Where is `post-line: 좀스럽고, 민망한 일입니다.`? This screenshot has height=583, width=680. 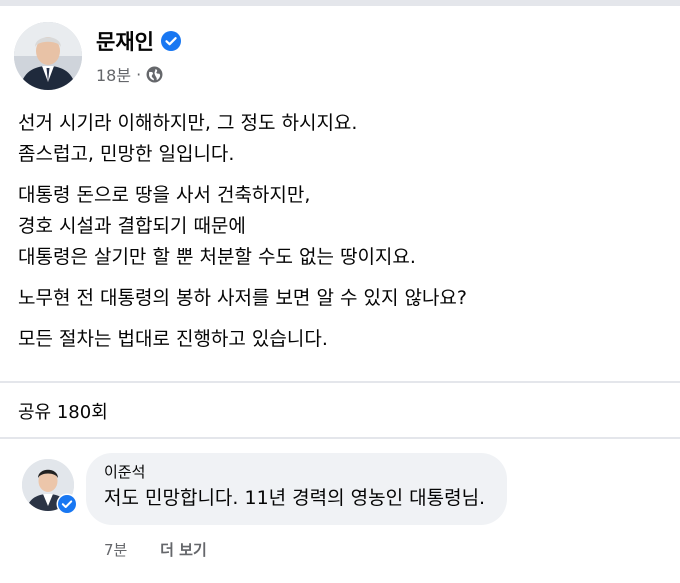
post-line: 좀스럽고, 민망한 일입니다. is located at coordinates (126, 154).